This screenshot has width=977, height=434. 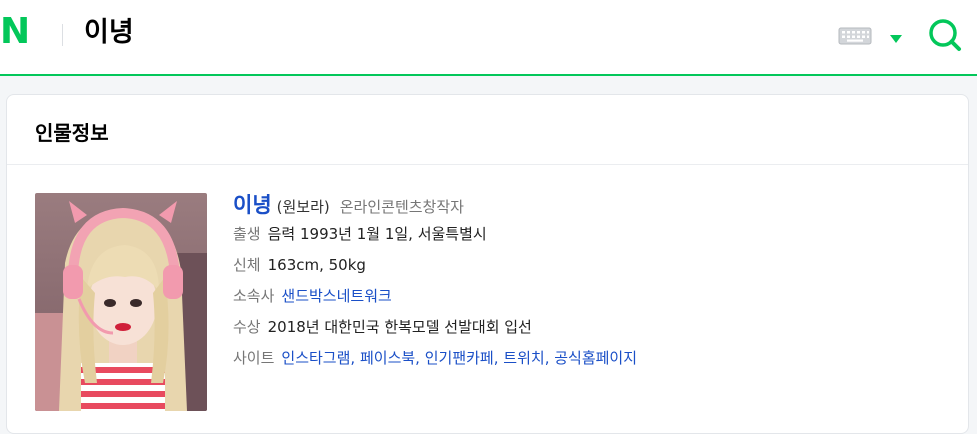 I want to click on body-value: 163cm, 50kg, so click(x=316, y=265).